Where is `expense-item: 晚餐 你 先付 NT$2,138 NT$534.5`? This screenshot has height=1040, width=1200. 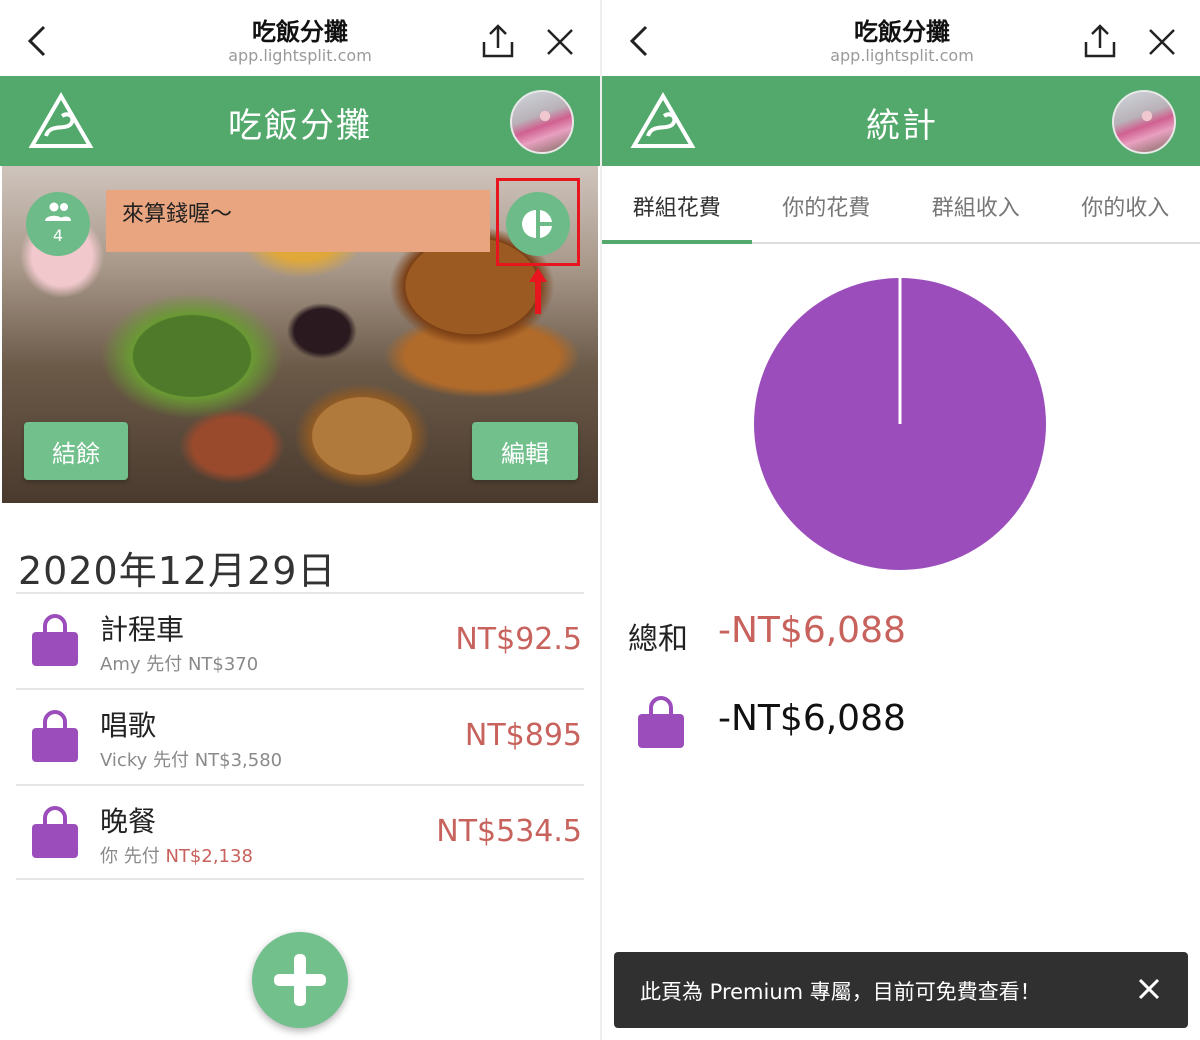 expense-item: 晚餐 你 先付 NT$2,138 NT$534.5 is located at coordinates (300, 832).